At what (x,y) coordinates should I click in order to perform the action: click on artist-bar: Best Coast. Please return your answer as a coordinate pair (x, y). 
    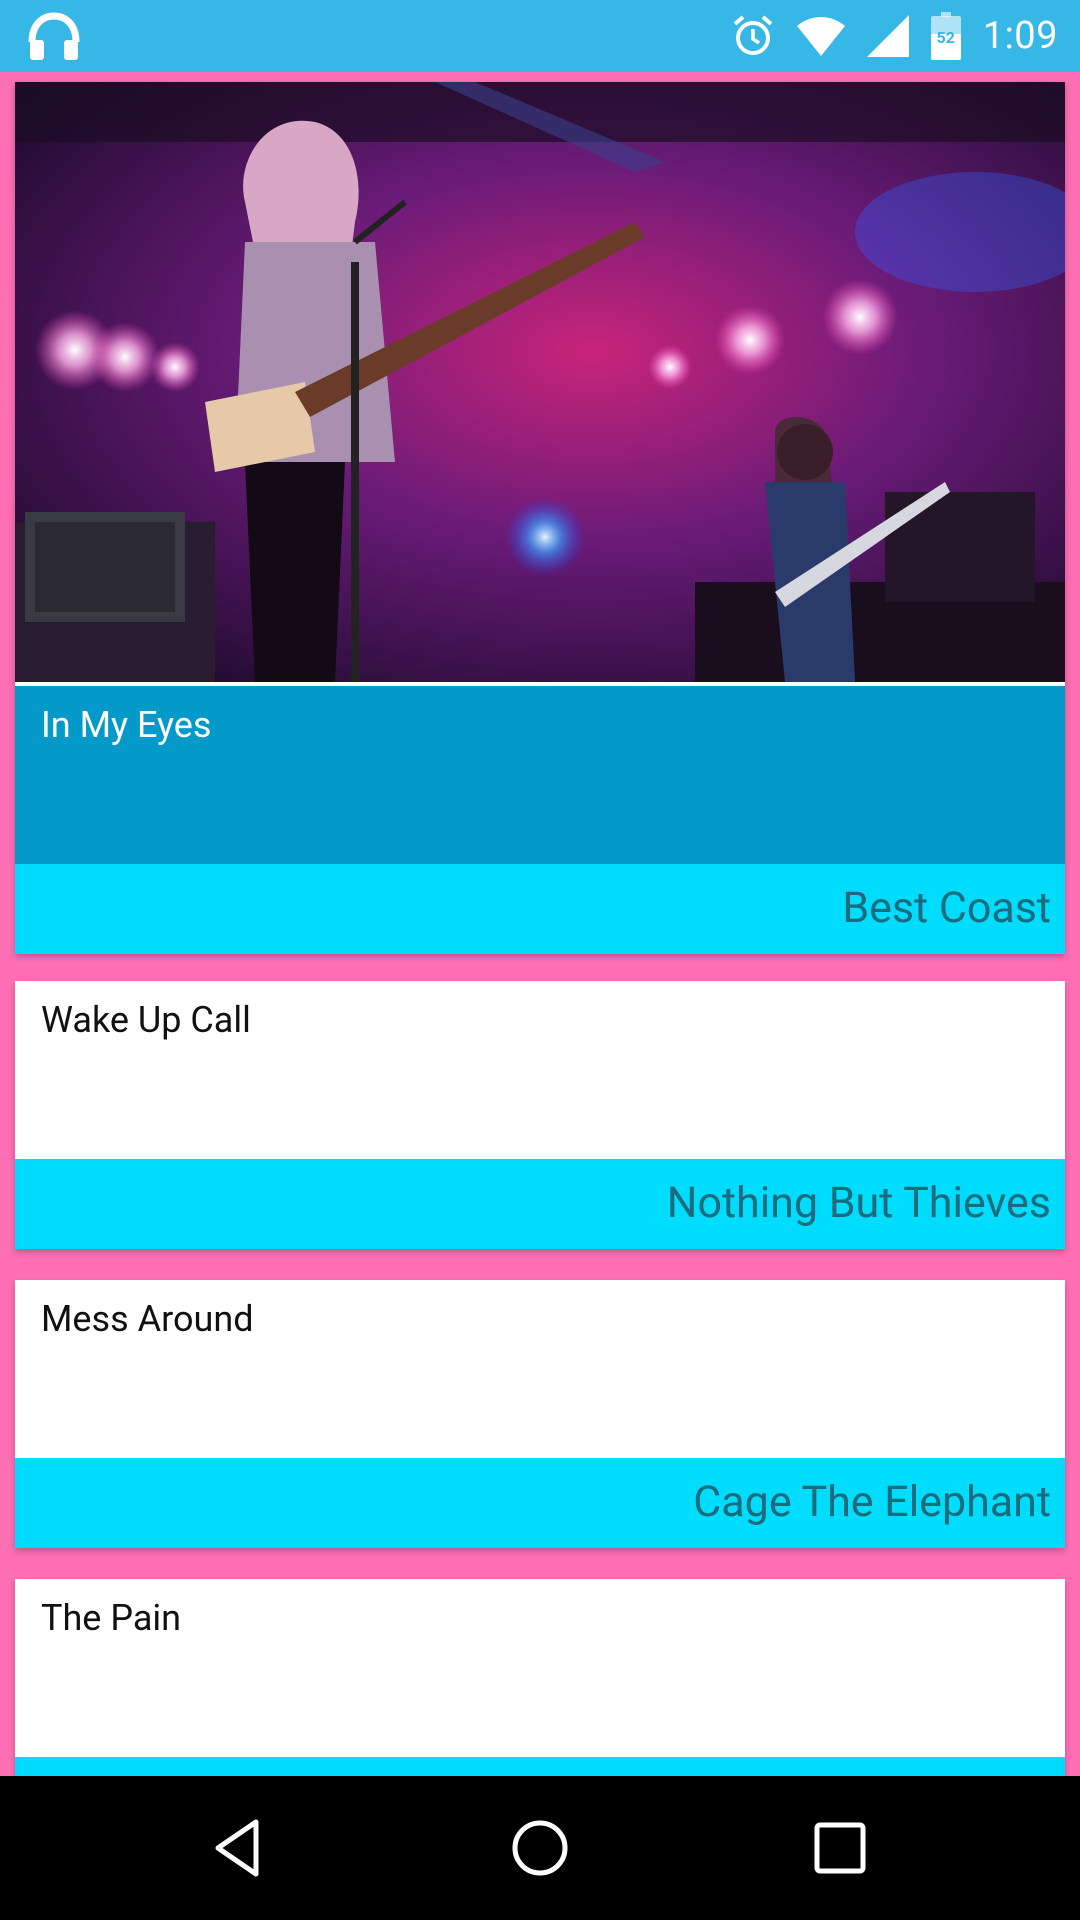
    Looking at the image, I should click on (540, 909).